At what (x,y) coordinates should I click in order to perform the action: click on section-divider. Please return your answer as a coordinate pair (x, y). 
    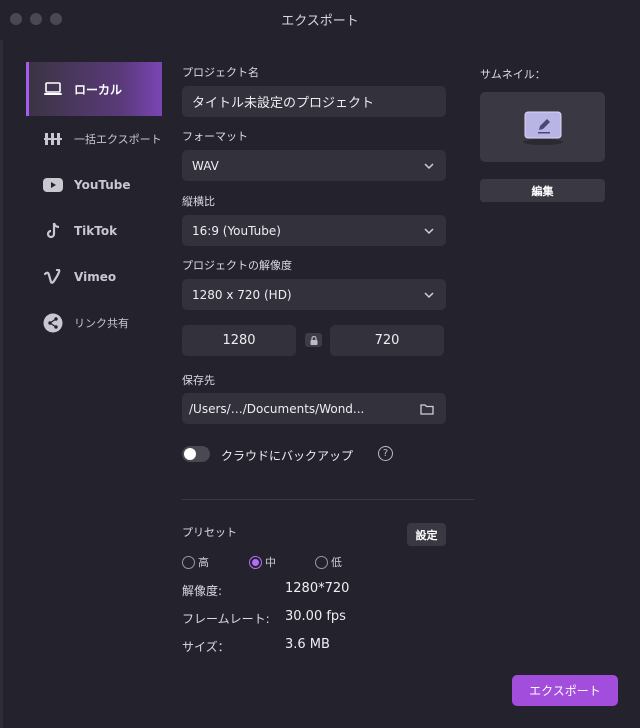
    Looking at the image, I should click on (328, 499).